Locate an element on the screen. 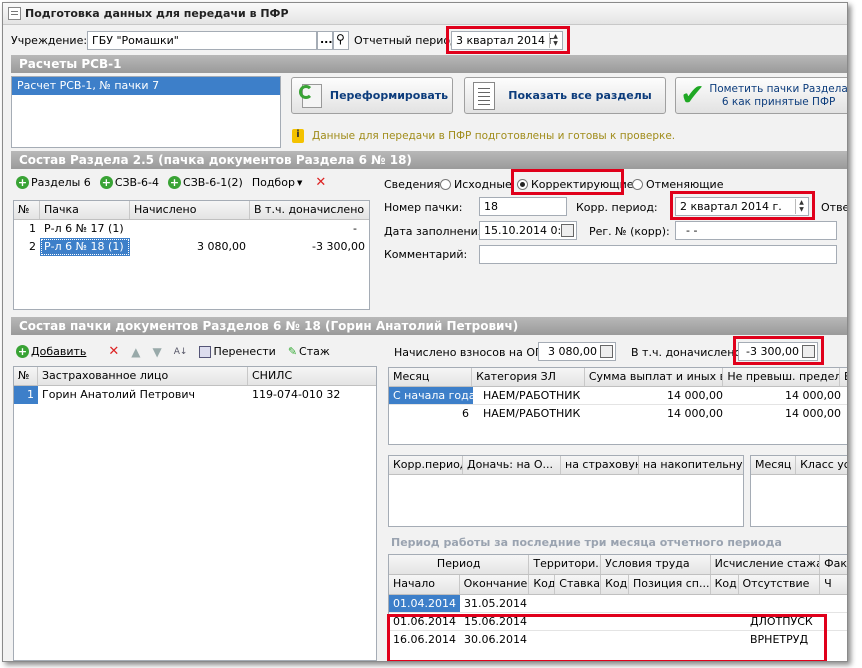 This screenshot has width=862, height=668. table-row: 1 Горин Анатолий Петрович 119-074-010 32 is located at coordinates (195, 395).